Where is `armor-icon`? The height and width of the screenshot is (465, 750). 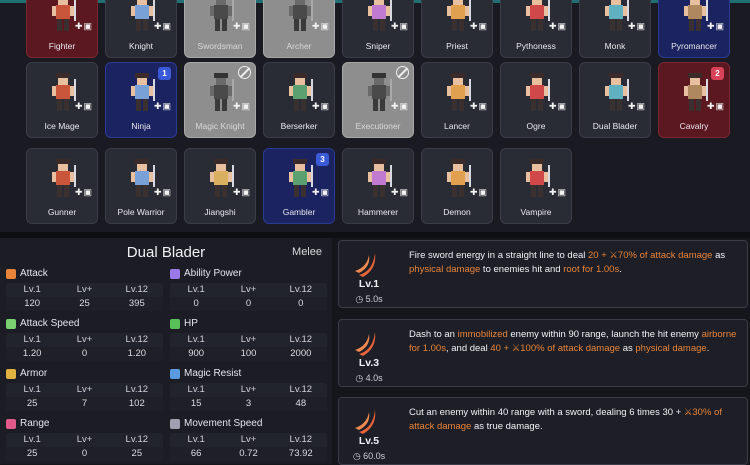 armor-icon is located at coordinates (11, 374).